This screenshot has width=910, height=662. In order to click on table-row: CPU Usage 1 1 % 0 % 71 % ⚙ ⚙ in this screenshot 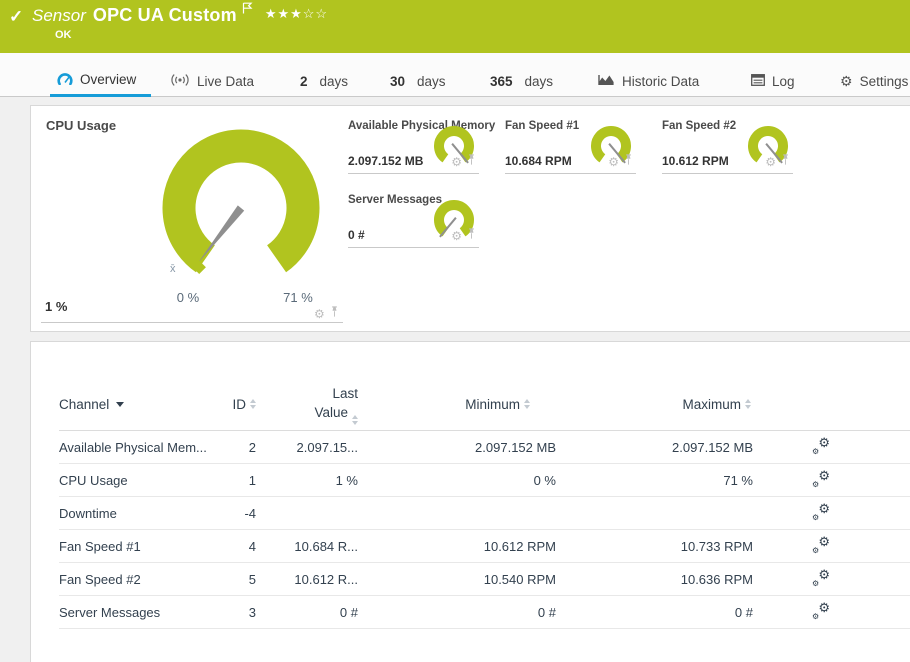, I will do `click(484, 480)`.